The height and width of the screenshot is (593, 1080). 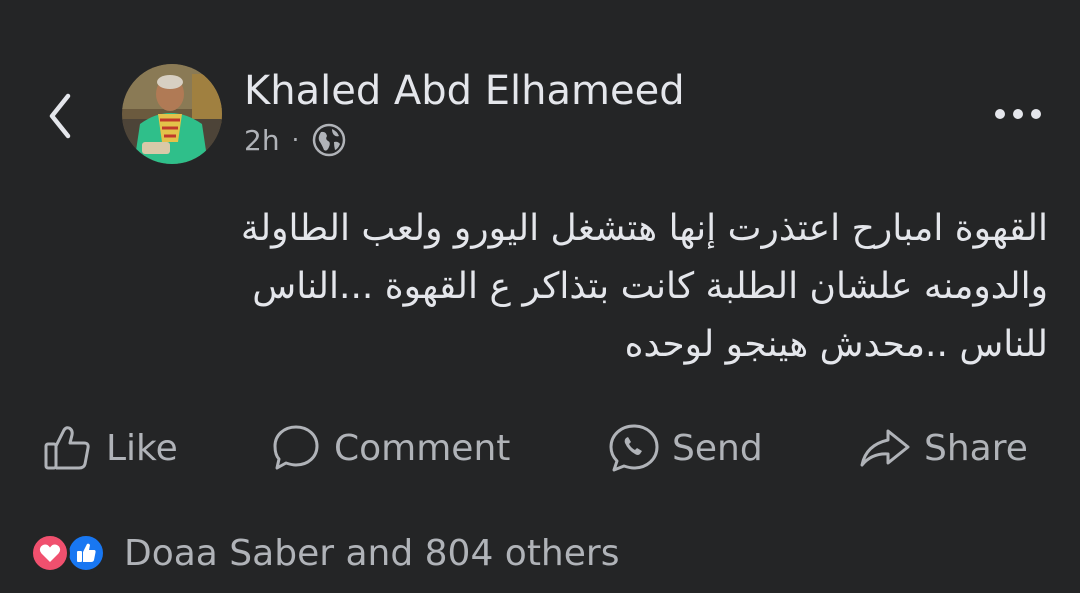 I want to click on heart-reaction-icon, so click(x=50, y=553).